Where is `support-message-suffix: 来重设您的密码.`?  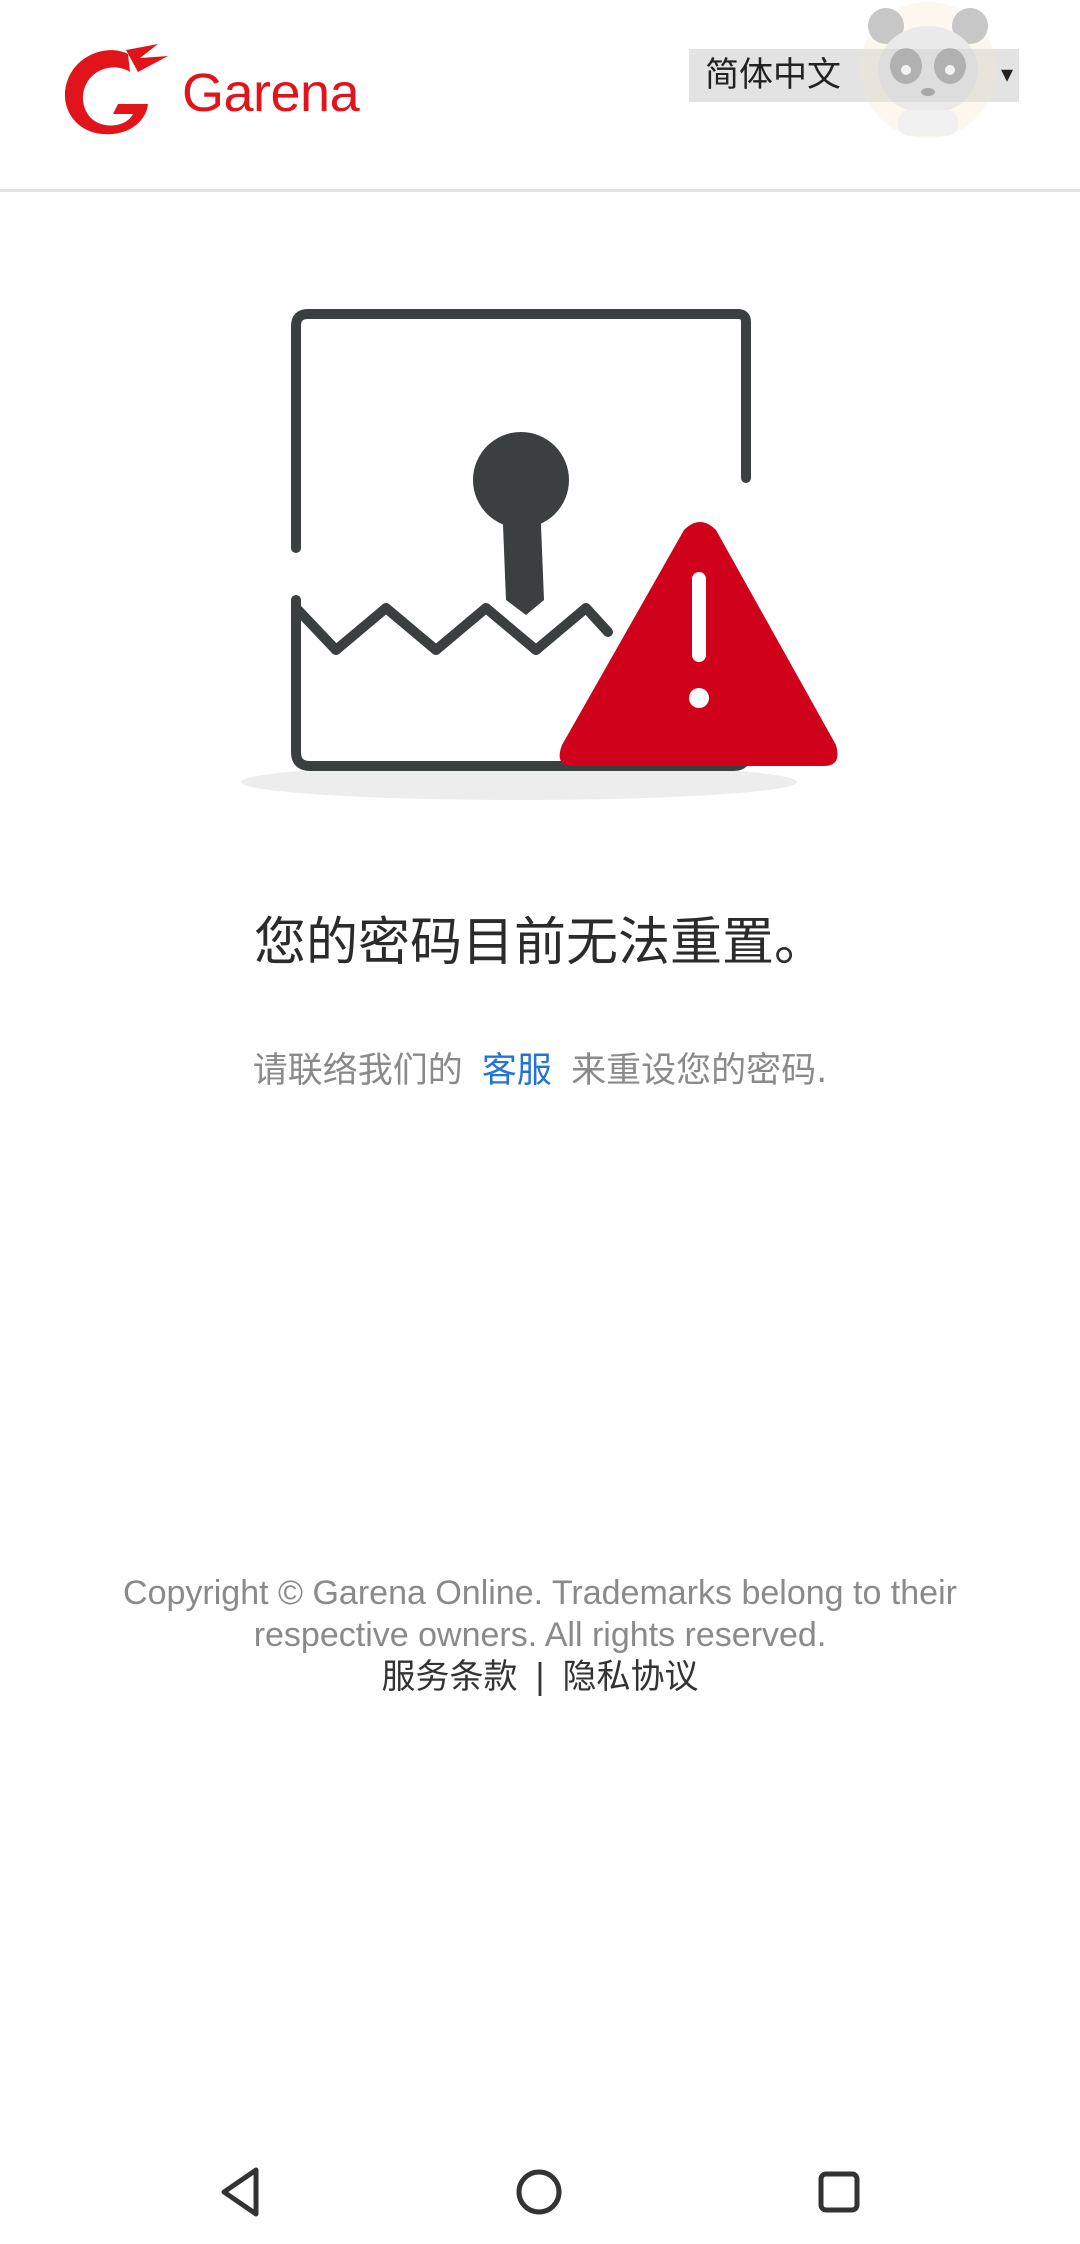 support-message-suffix: 来重设您的密码. is located at coordinates (699, 1071).